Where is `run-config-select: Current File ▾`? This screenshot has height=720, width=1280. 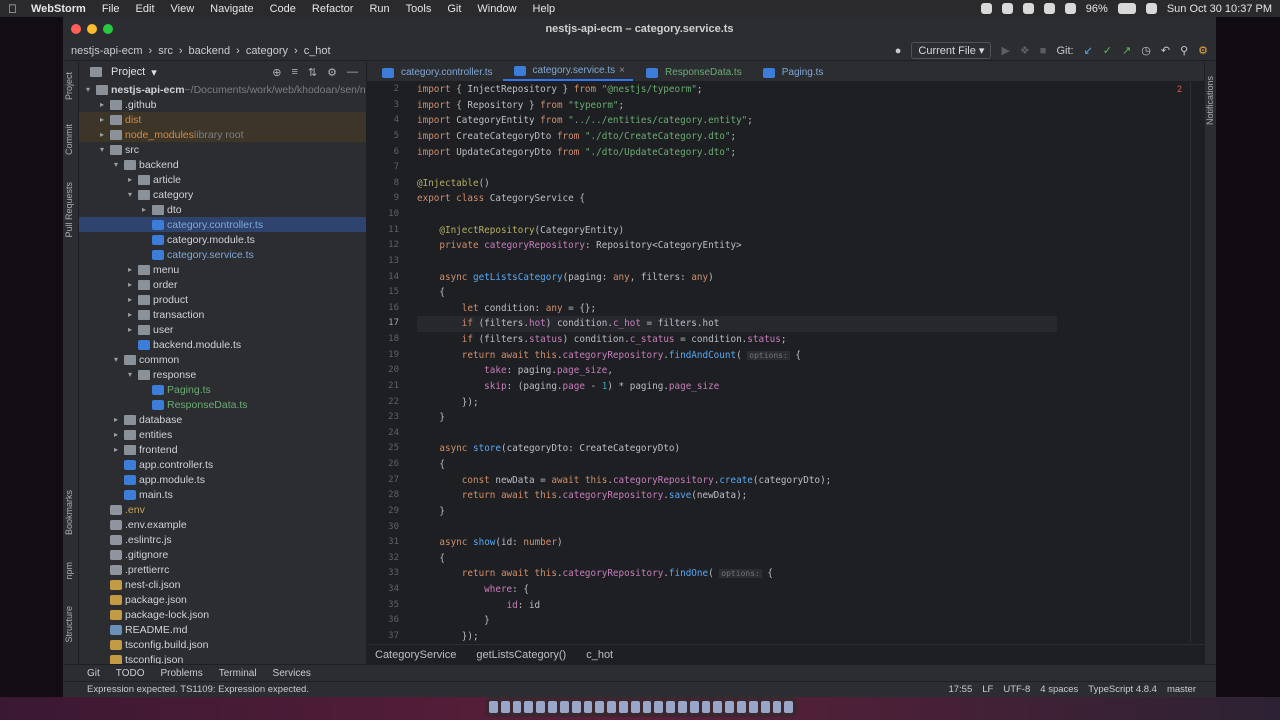 run-config-select: Current File ▾ is located at coordinates (951, 50).